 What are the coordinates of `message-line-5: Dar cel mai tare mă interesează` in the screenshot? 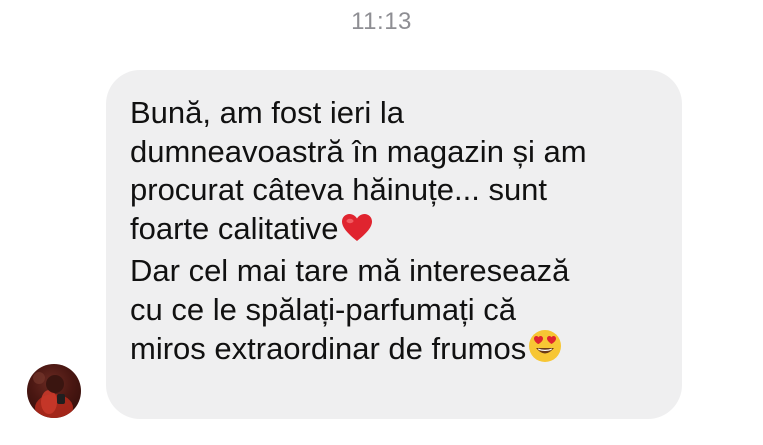 It's located at (350, 270).